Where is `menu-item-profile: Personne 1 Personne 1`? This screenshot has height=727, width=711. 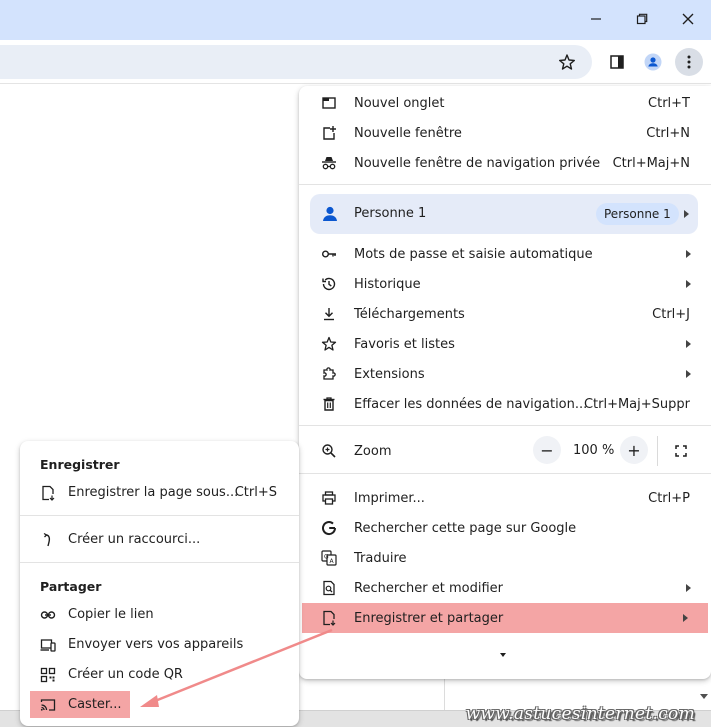
menu-item-profile: Personne 1 Personne 1 is located at coordinates (504, 214).